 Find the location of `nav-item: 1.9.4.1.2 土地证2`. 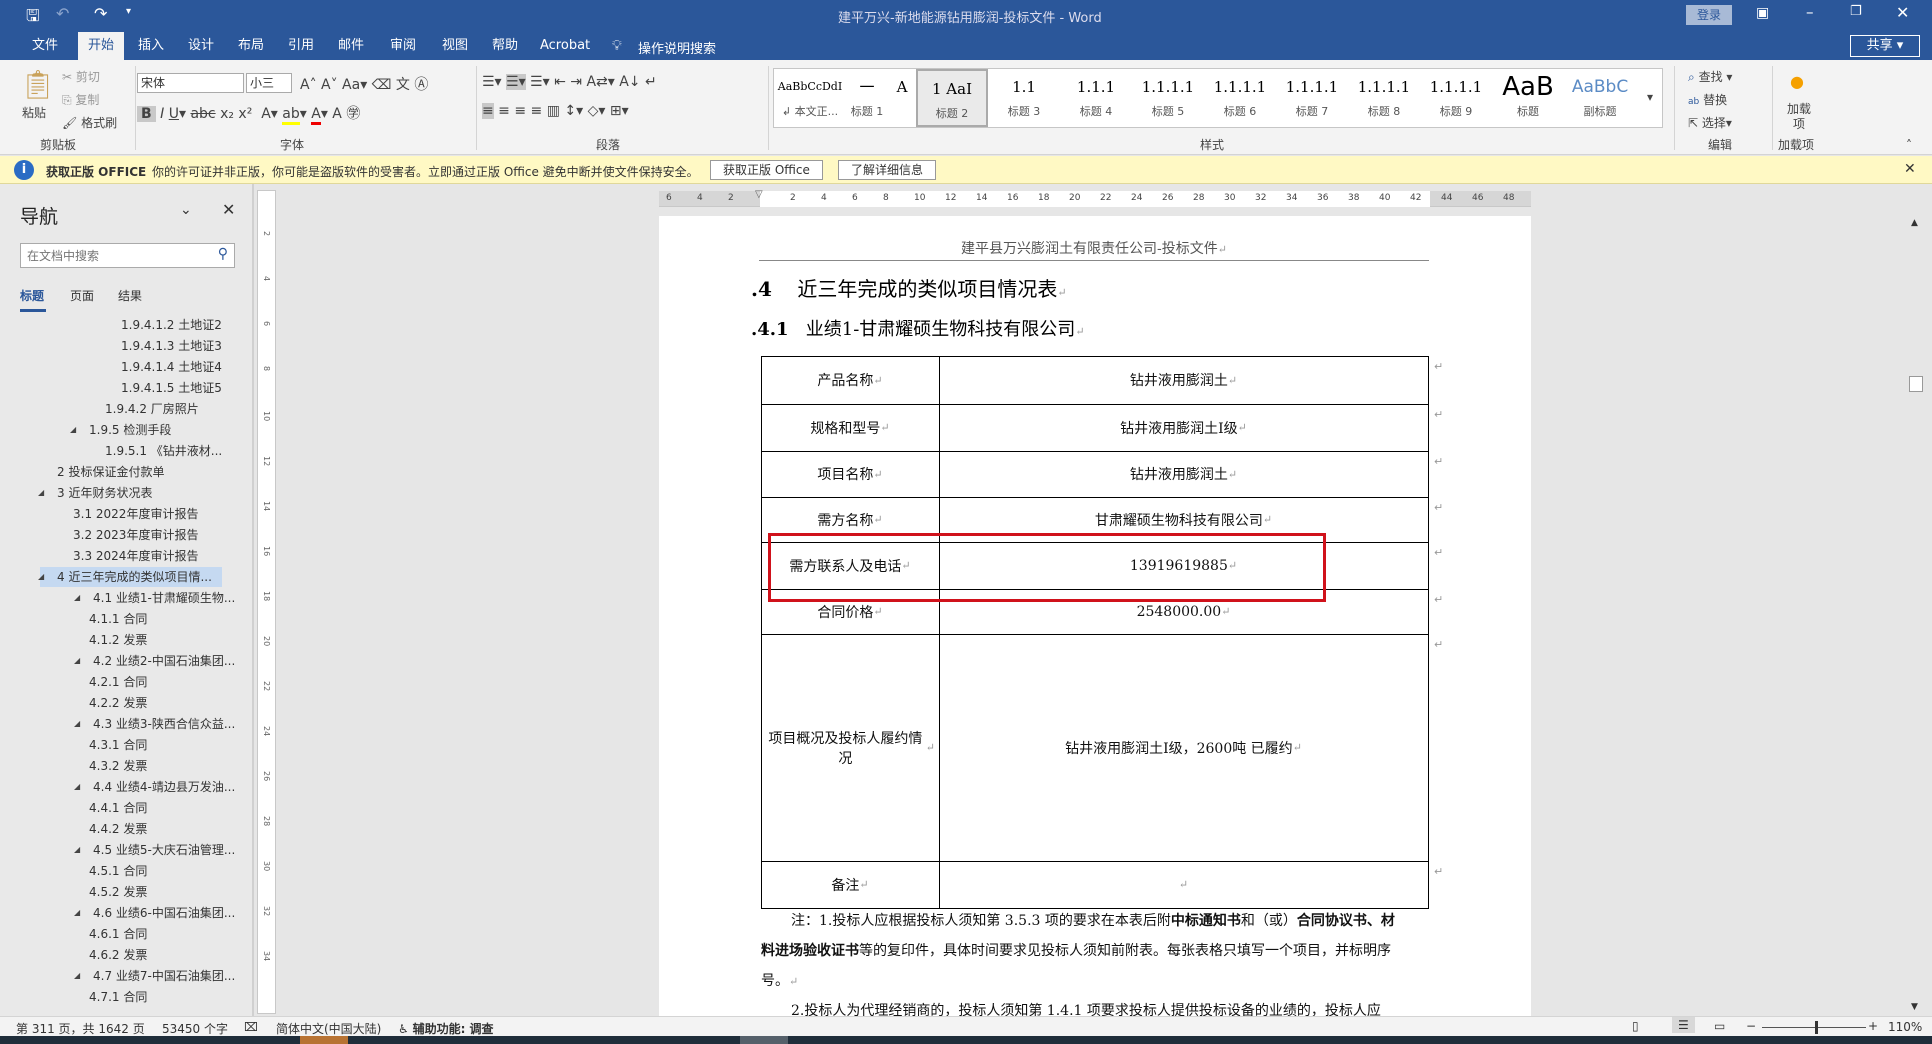

nav-item: 1.9.4.1.2 土地证2 is located at coordinates (169, 325).